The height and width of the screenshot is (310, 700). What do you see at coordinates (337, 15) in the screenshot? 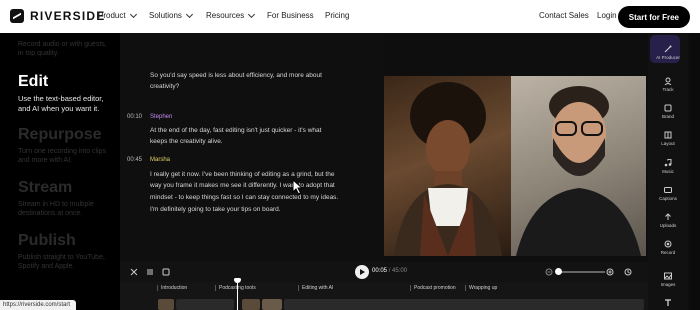
I see `nav-pricing: Pricing` at bounding box center [337, 15].